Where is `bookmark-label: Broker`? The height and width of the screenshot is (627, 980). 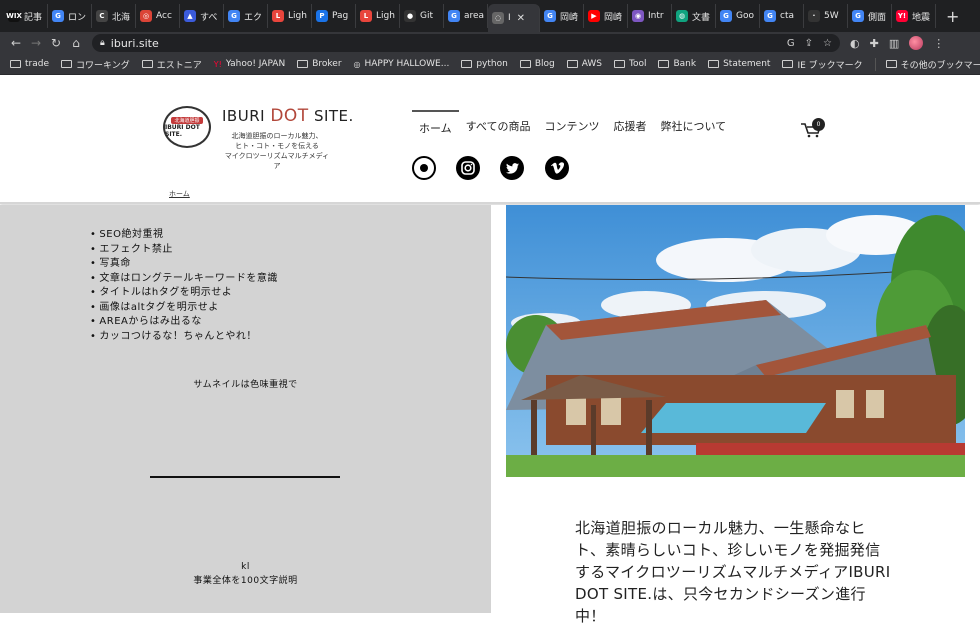 bookmark-label: Broker is located at coordinates (327, 64).